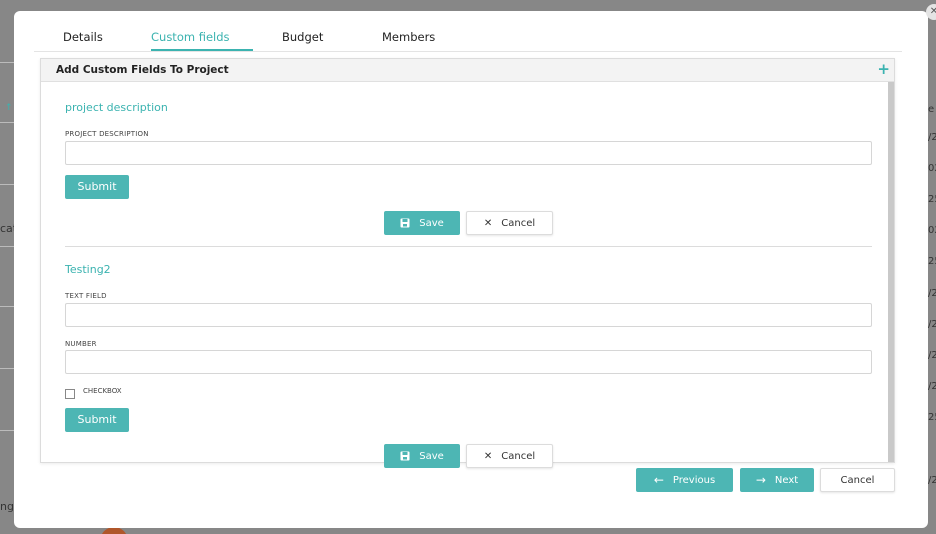 The width and height of the screenshot is (936, 534). What do you see at coordinates (468, 153) in the screenshot?
I see `project-description-input` at bounding box center [468, 153].